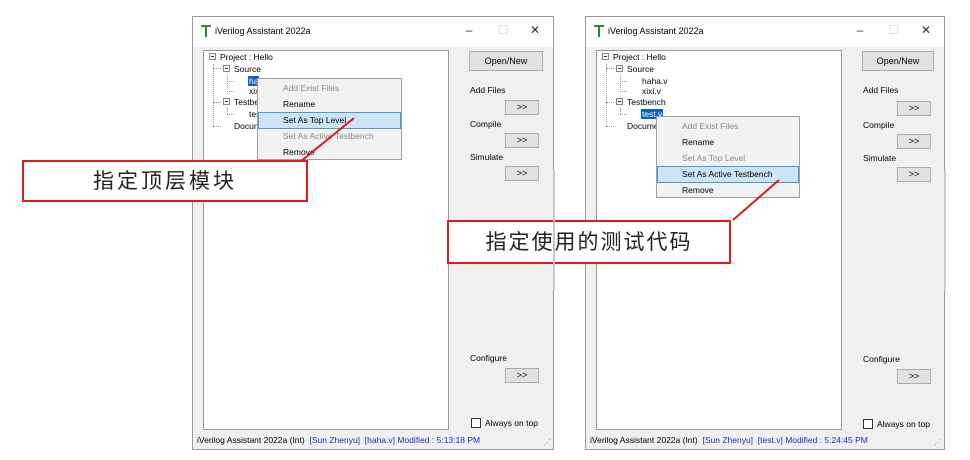  I want to click on status-modified: Modified : 5:24:45 PM, so click(826, 440).